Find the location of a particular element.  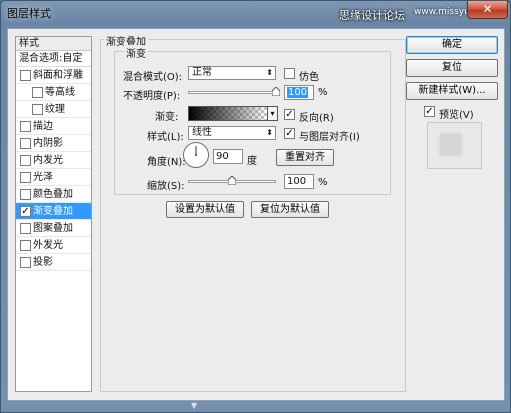

opacity-slider-track is located at coordinates (232, 92).